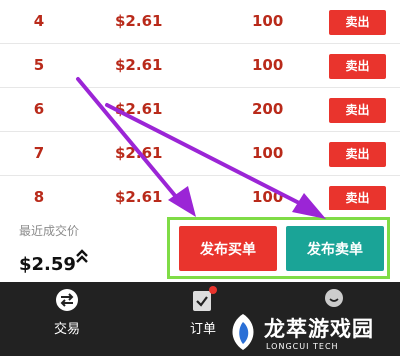 The image size is (400, 356). I want to click on order-index: 8, so click(39, 197).